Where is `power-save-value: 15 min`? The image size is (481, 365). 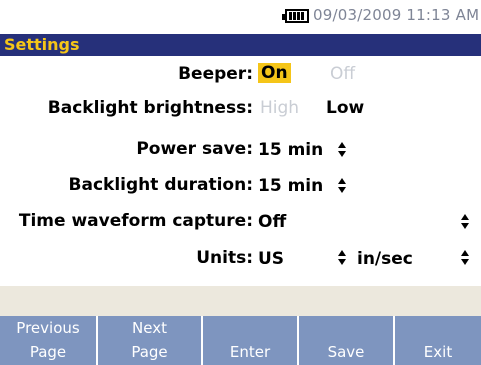
power-save-value: 15 min is located at coordinates (290, 150).